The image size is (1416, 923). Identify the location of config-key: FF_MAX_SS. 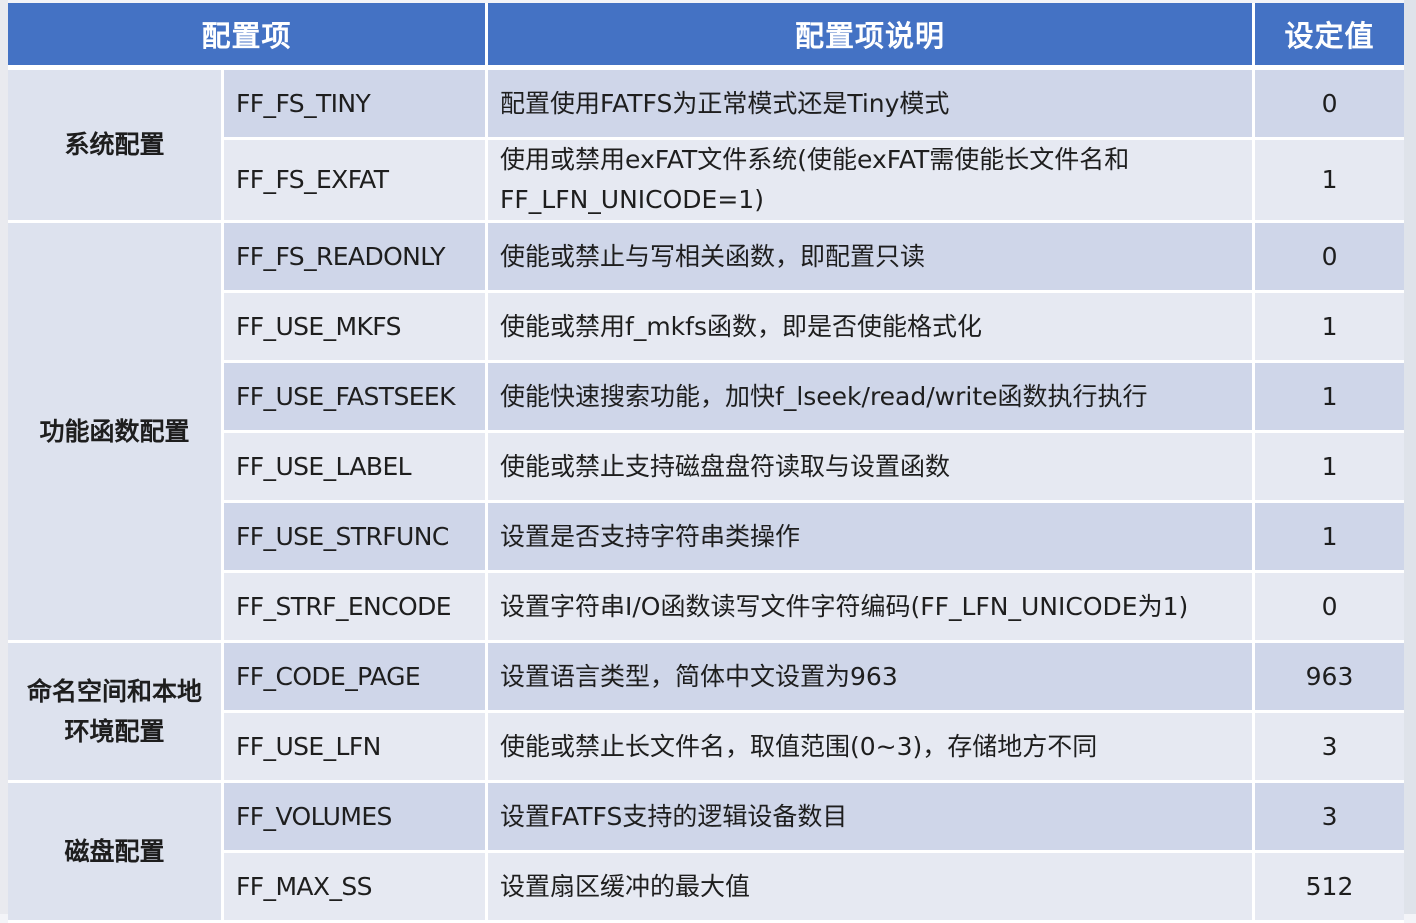
(356, 888).